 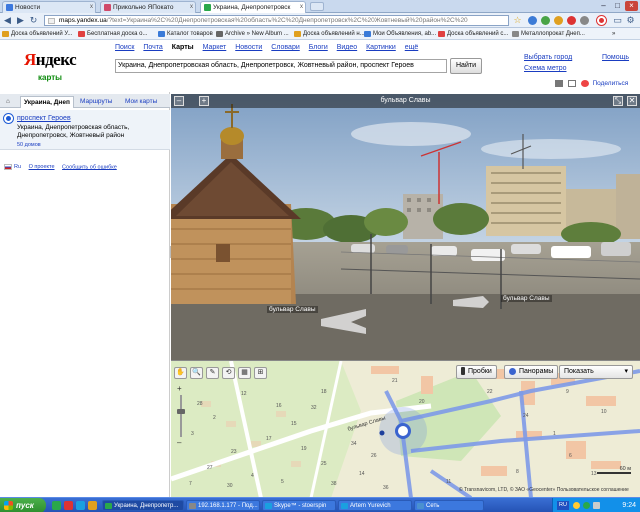 I want to click on taskbar-item-skype: Skype™ - stoerspin, so click(x=299, y=505).